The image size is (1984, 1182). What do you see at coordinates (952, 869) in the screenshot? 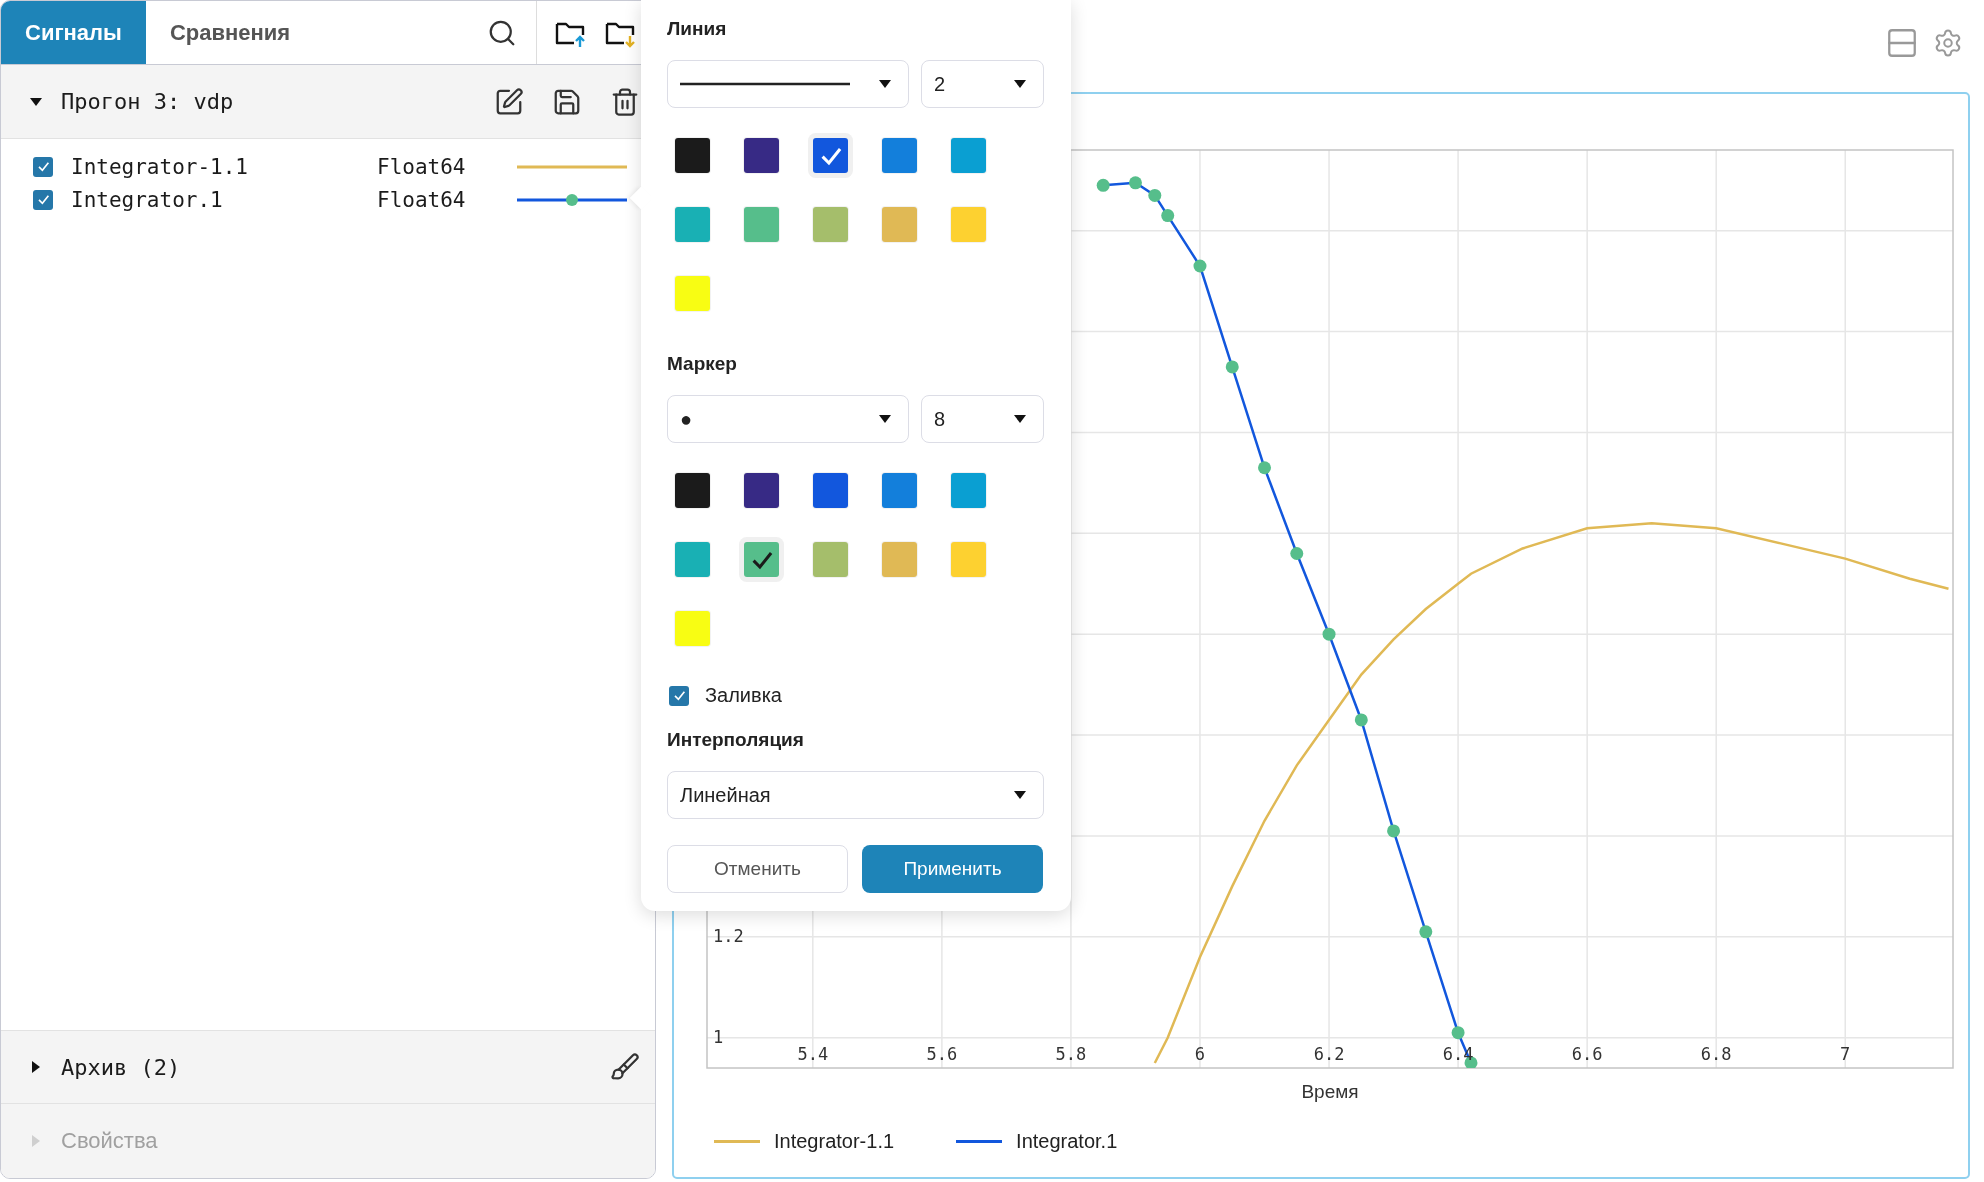
I see `apply-button: Применить` at bounding box center [952, 869].